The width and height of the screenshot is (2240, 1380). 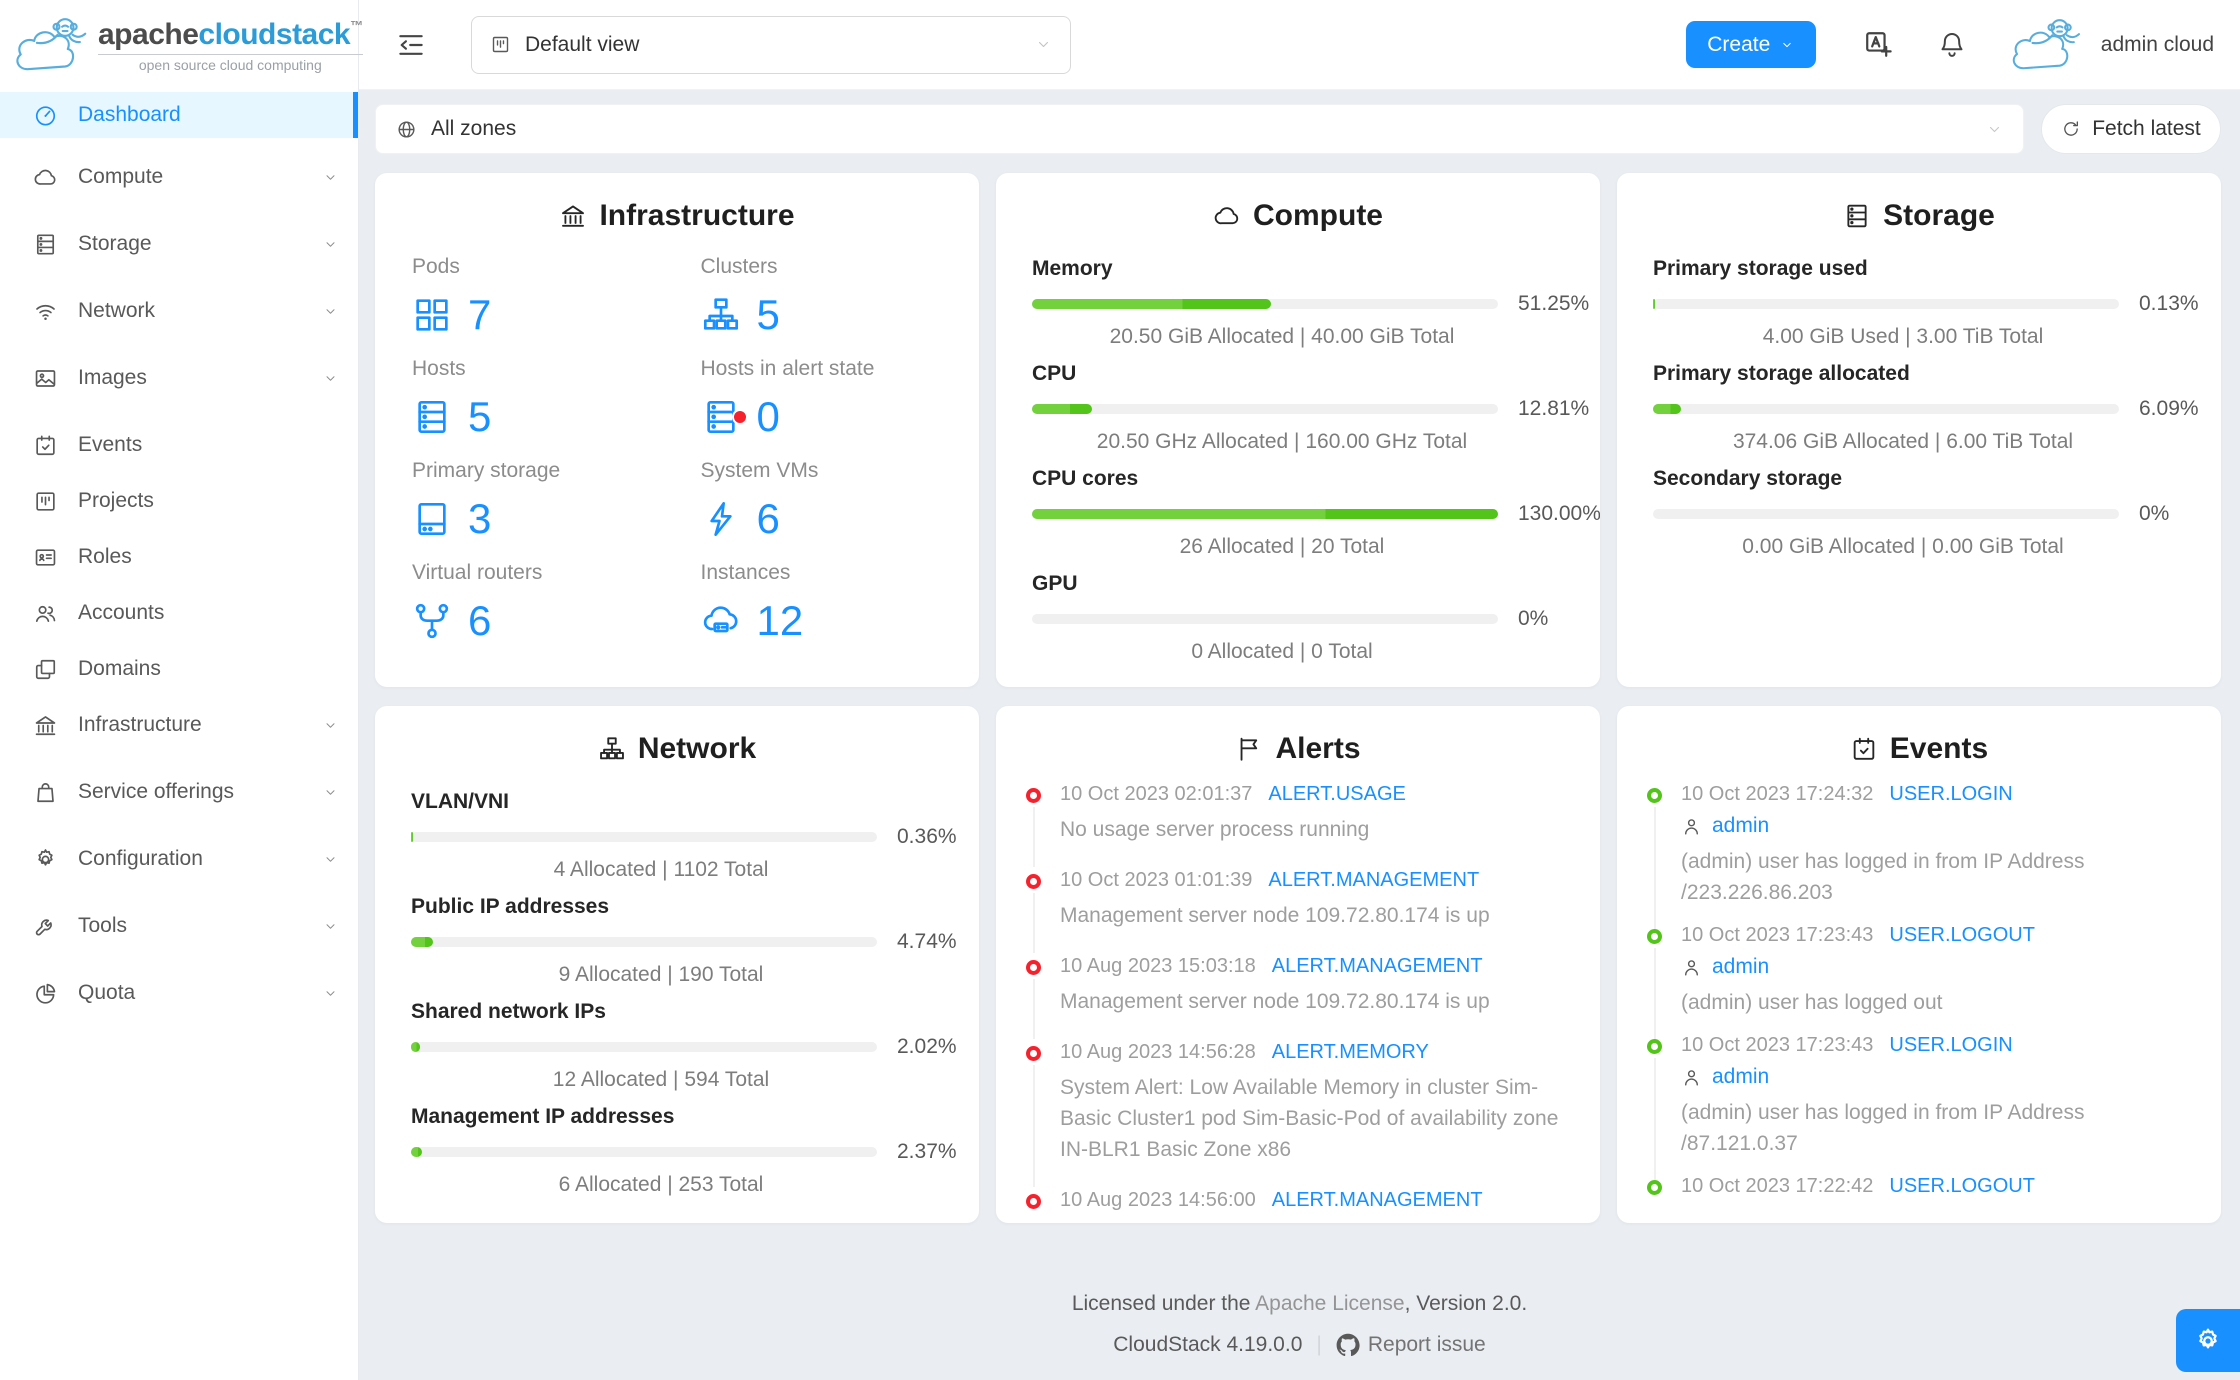 I want to click on brand-apache: apache, so click(x=148, y=34).